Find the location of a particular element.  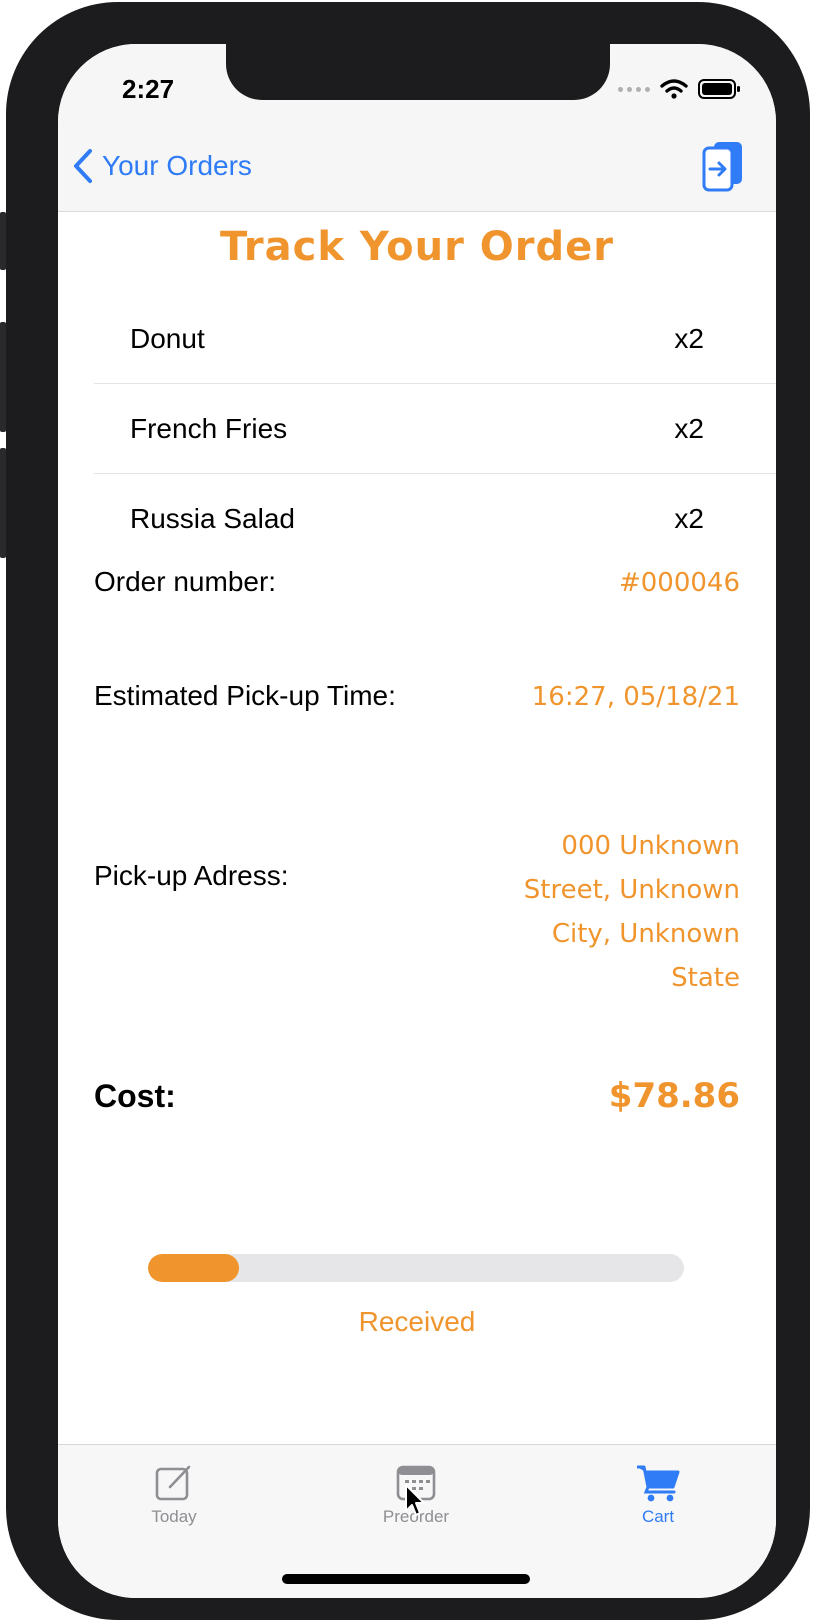

phone-arrow-icon is located at coordinates (722, 167).